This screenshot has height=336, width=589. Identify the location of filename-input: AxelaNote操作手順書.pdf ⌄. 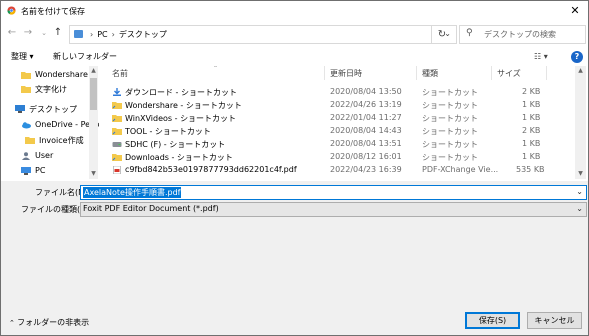
(333, 192).